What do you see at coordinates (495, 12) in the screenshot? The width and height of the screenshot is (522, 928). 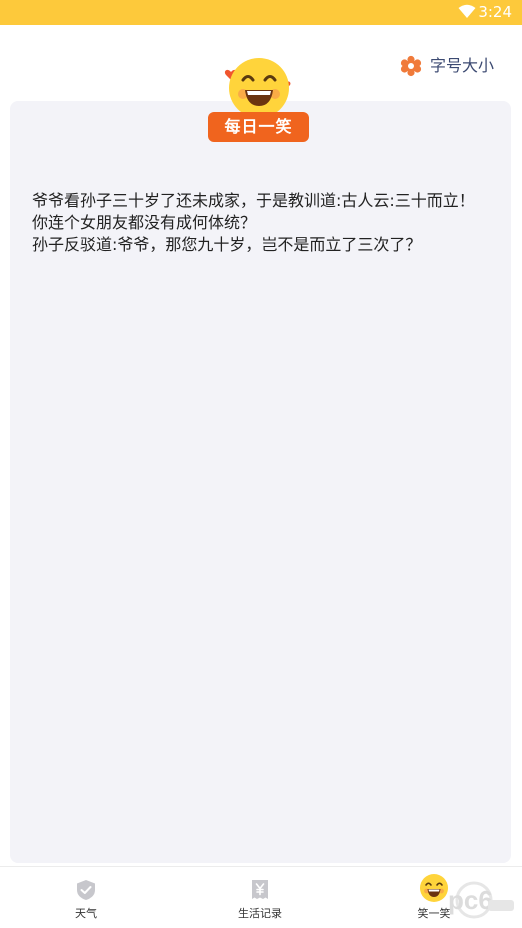 I see `status-time: 3:24` at bounding box center [495, 12].